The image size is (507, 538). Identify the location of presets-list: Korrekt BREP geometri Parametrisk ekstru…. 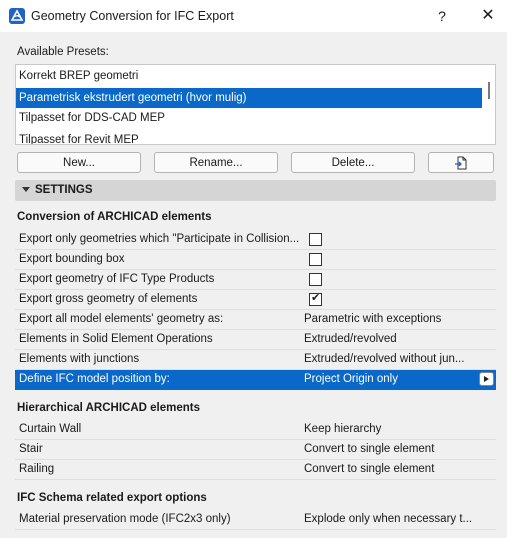
(255, 104).